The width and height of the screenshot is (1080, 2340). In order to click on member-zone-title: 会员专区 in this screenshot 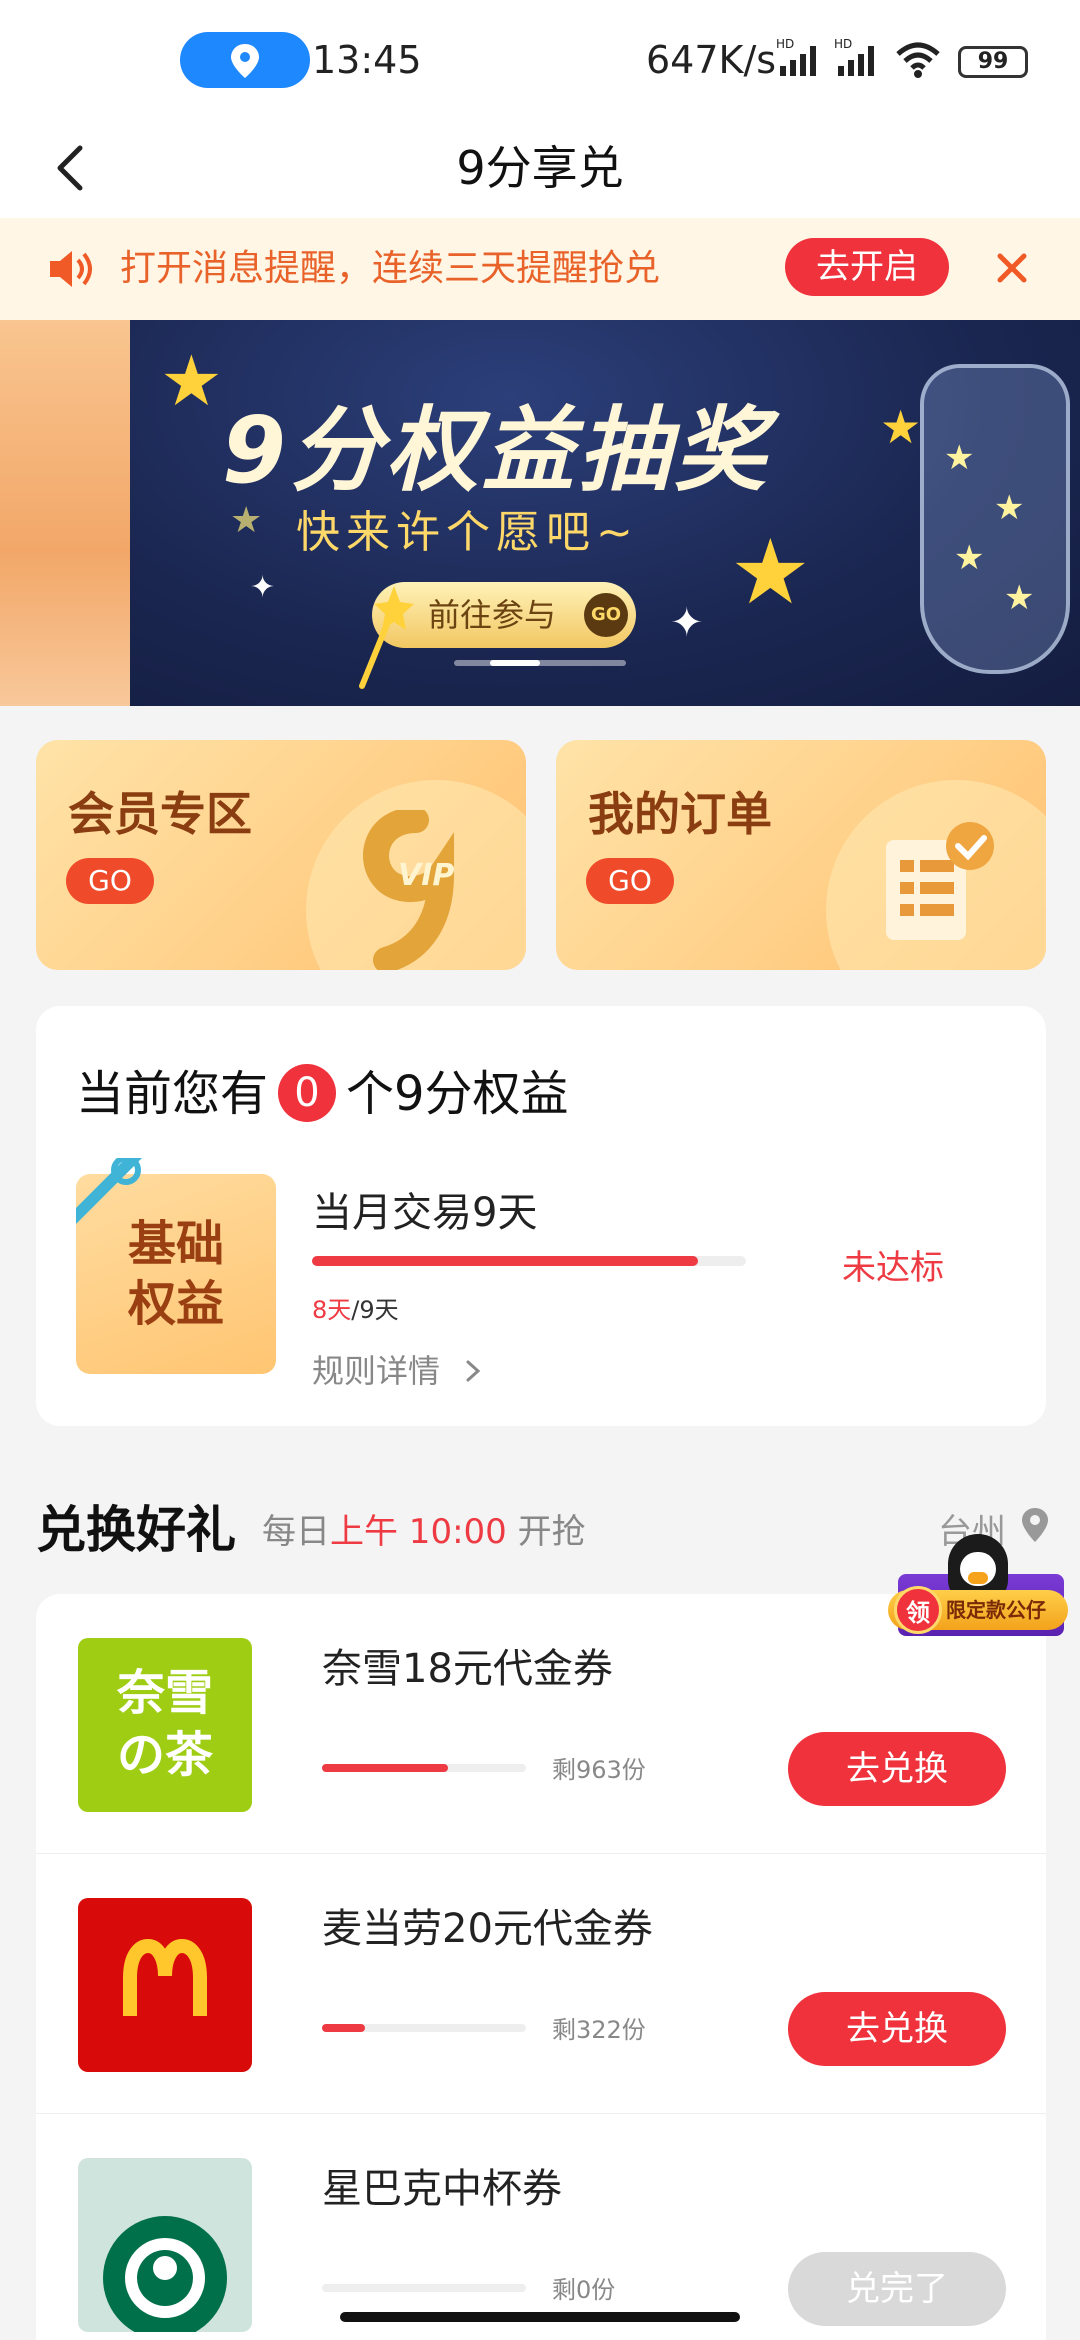, I will do `click(160, 814)`.